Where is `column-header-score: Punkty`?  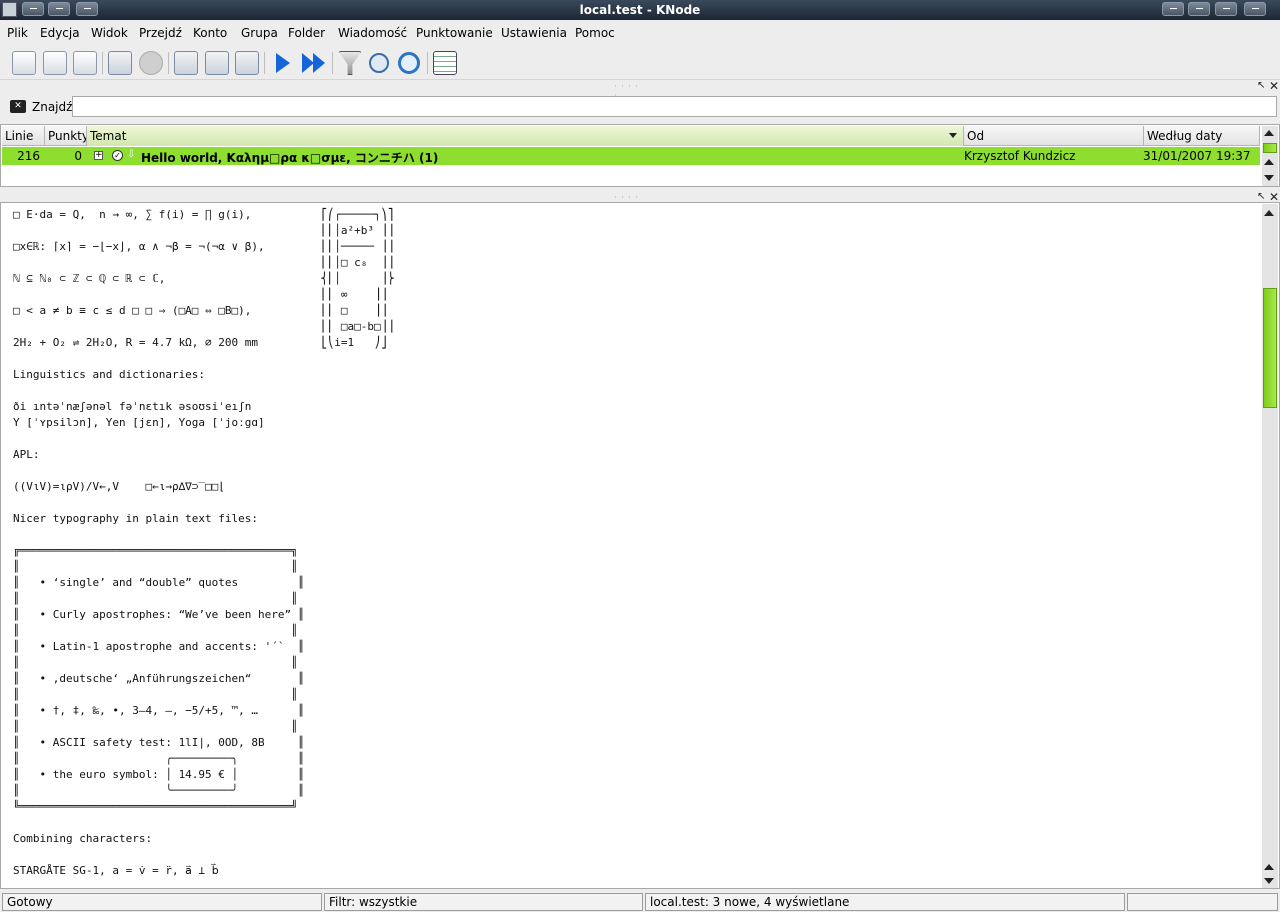
column-header-score: Punkty is located at coordinates (66, 136).